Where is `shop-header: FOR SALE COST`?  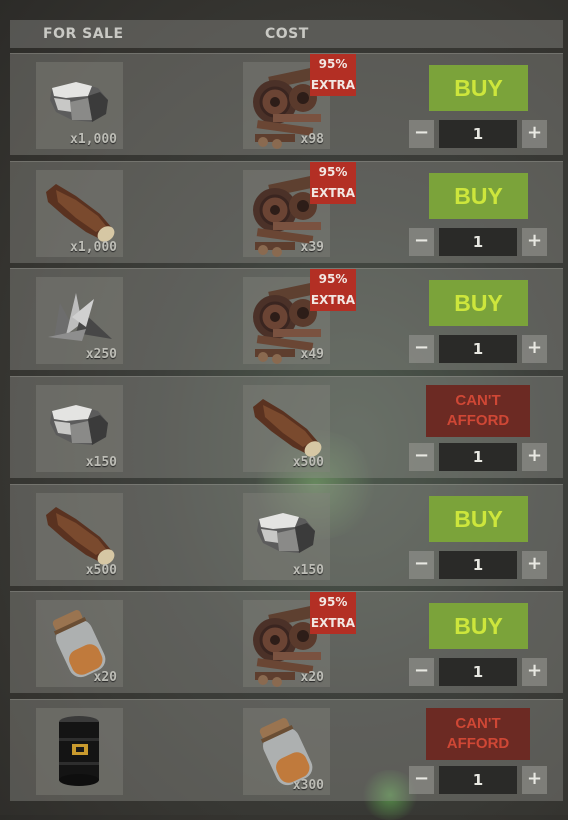 shop-header: FOR SALE COST is located at coordinates (286, 34).